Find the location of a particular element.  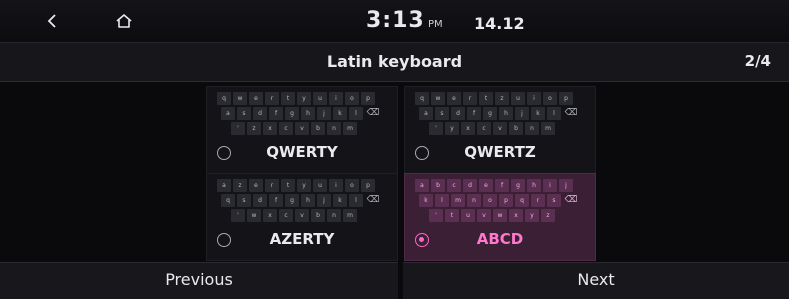

keyboard-preview-row: qwertzuiop is located at coordinates (502, 98).